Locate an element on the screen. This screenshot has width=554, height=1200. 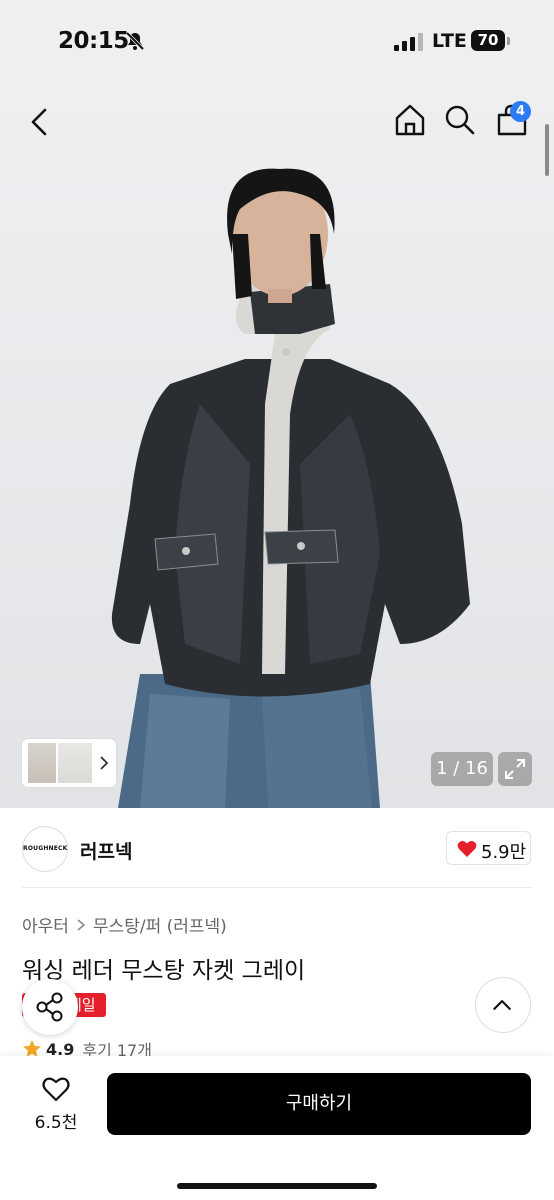
divider is located at coordinates (277, 887).